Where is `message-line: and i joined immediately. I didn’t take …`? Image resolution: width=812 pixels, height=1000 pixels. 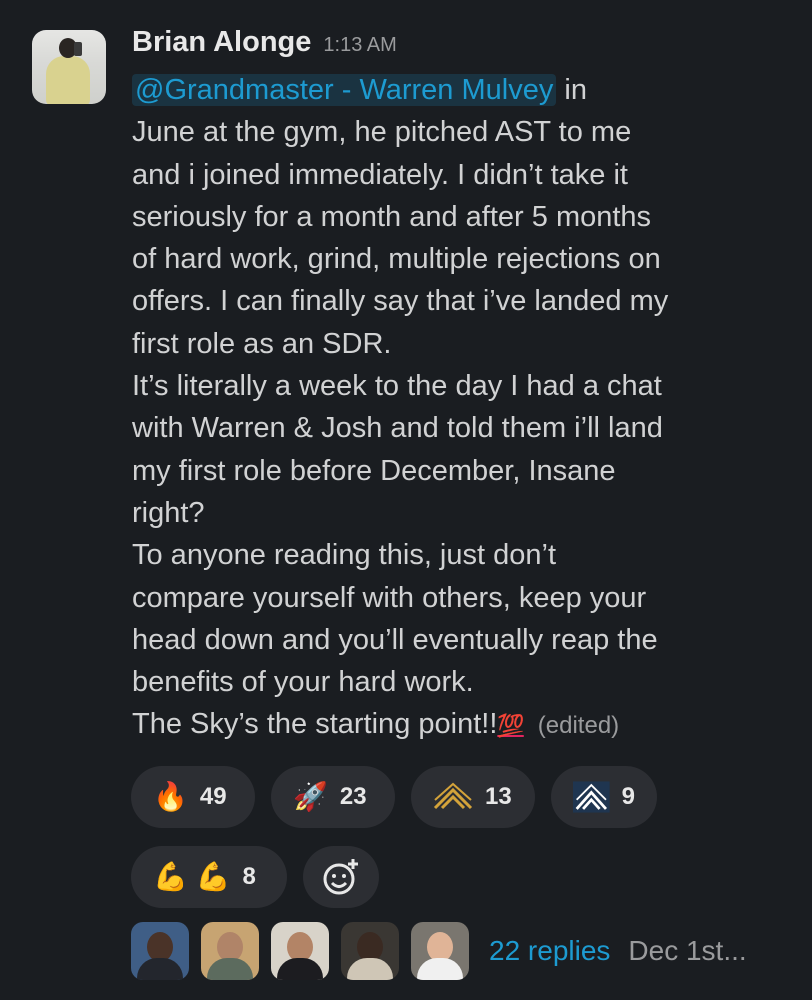 message-line: and i joined immediately. I didn’t take … is located at coordinates (380, 174).